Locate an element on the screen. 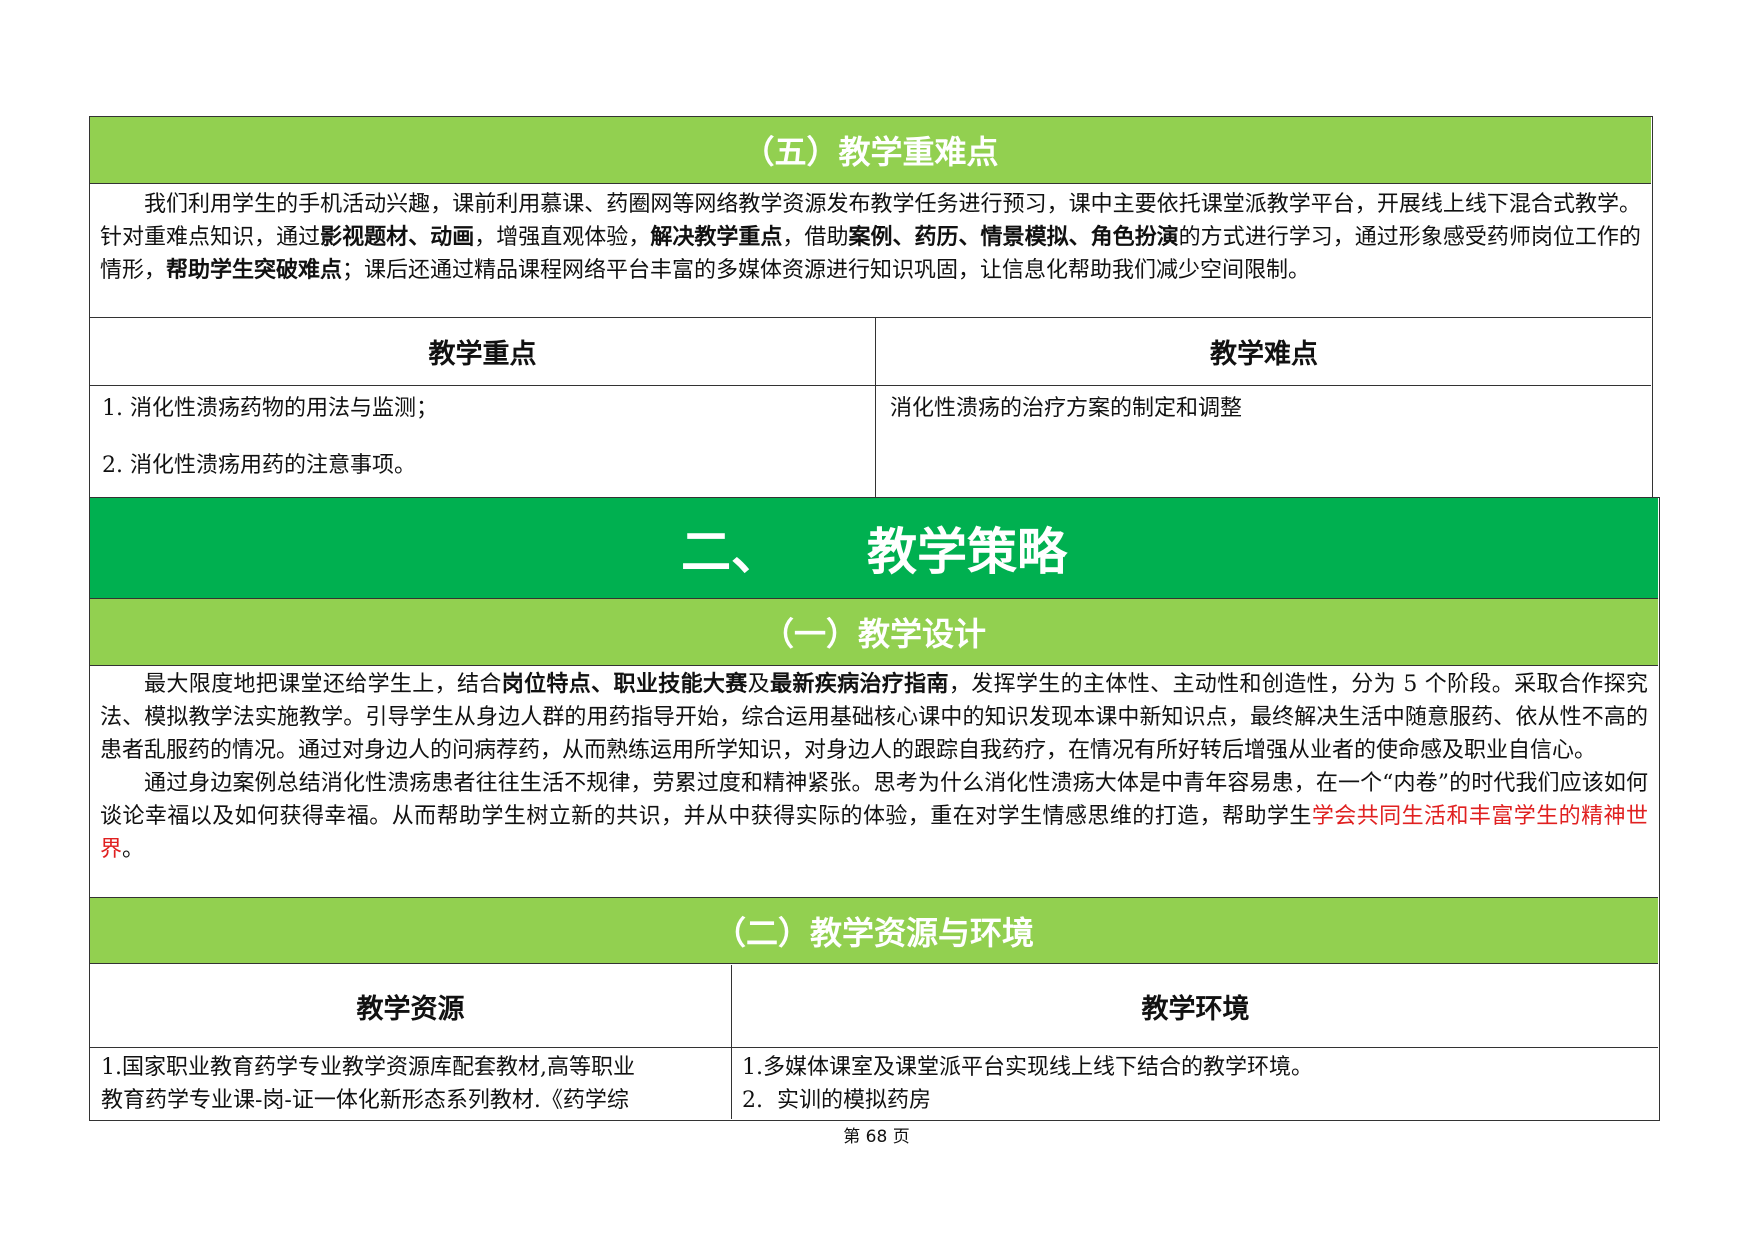  section5-title: （五）教学重难点 is located at coordinates (870, 150).